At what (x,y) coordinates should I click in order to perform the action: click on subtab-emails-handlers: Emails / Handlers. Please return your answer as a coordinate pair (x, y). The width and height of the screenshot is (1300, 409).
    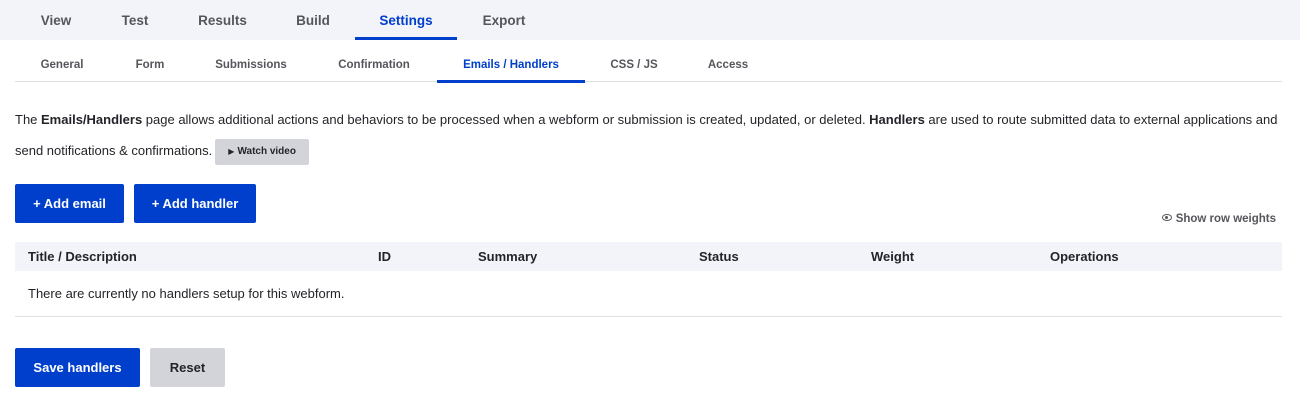
    Looking at the image, I should click on (511, 66).